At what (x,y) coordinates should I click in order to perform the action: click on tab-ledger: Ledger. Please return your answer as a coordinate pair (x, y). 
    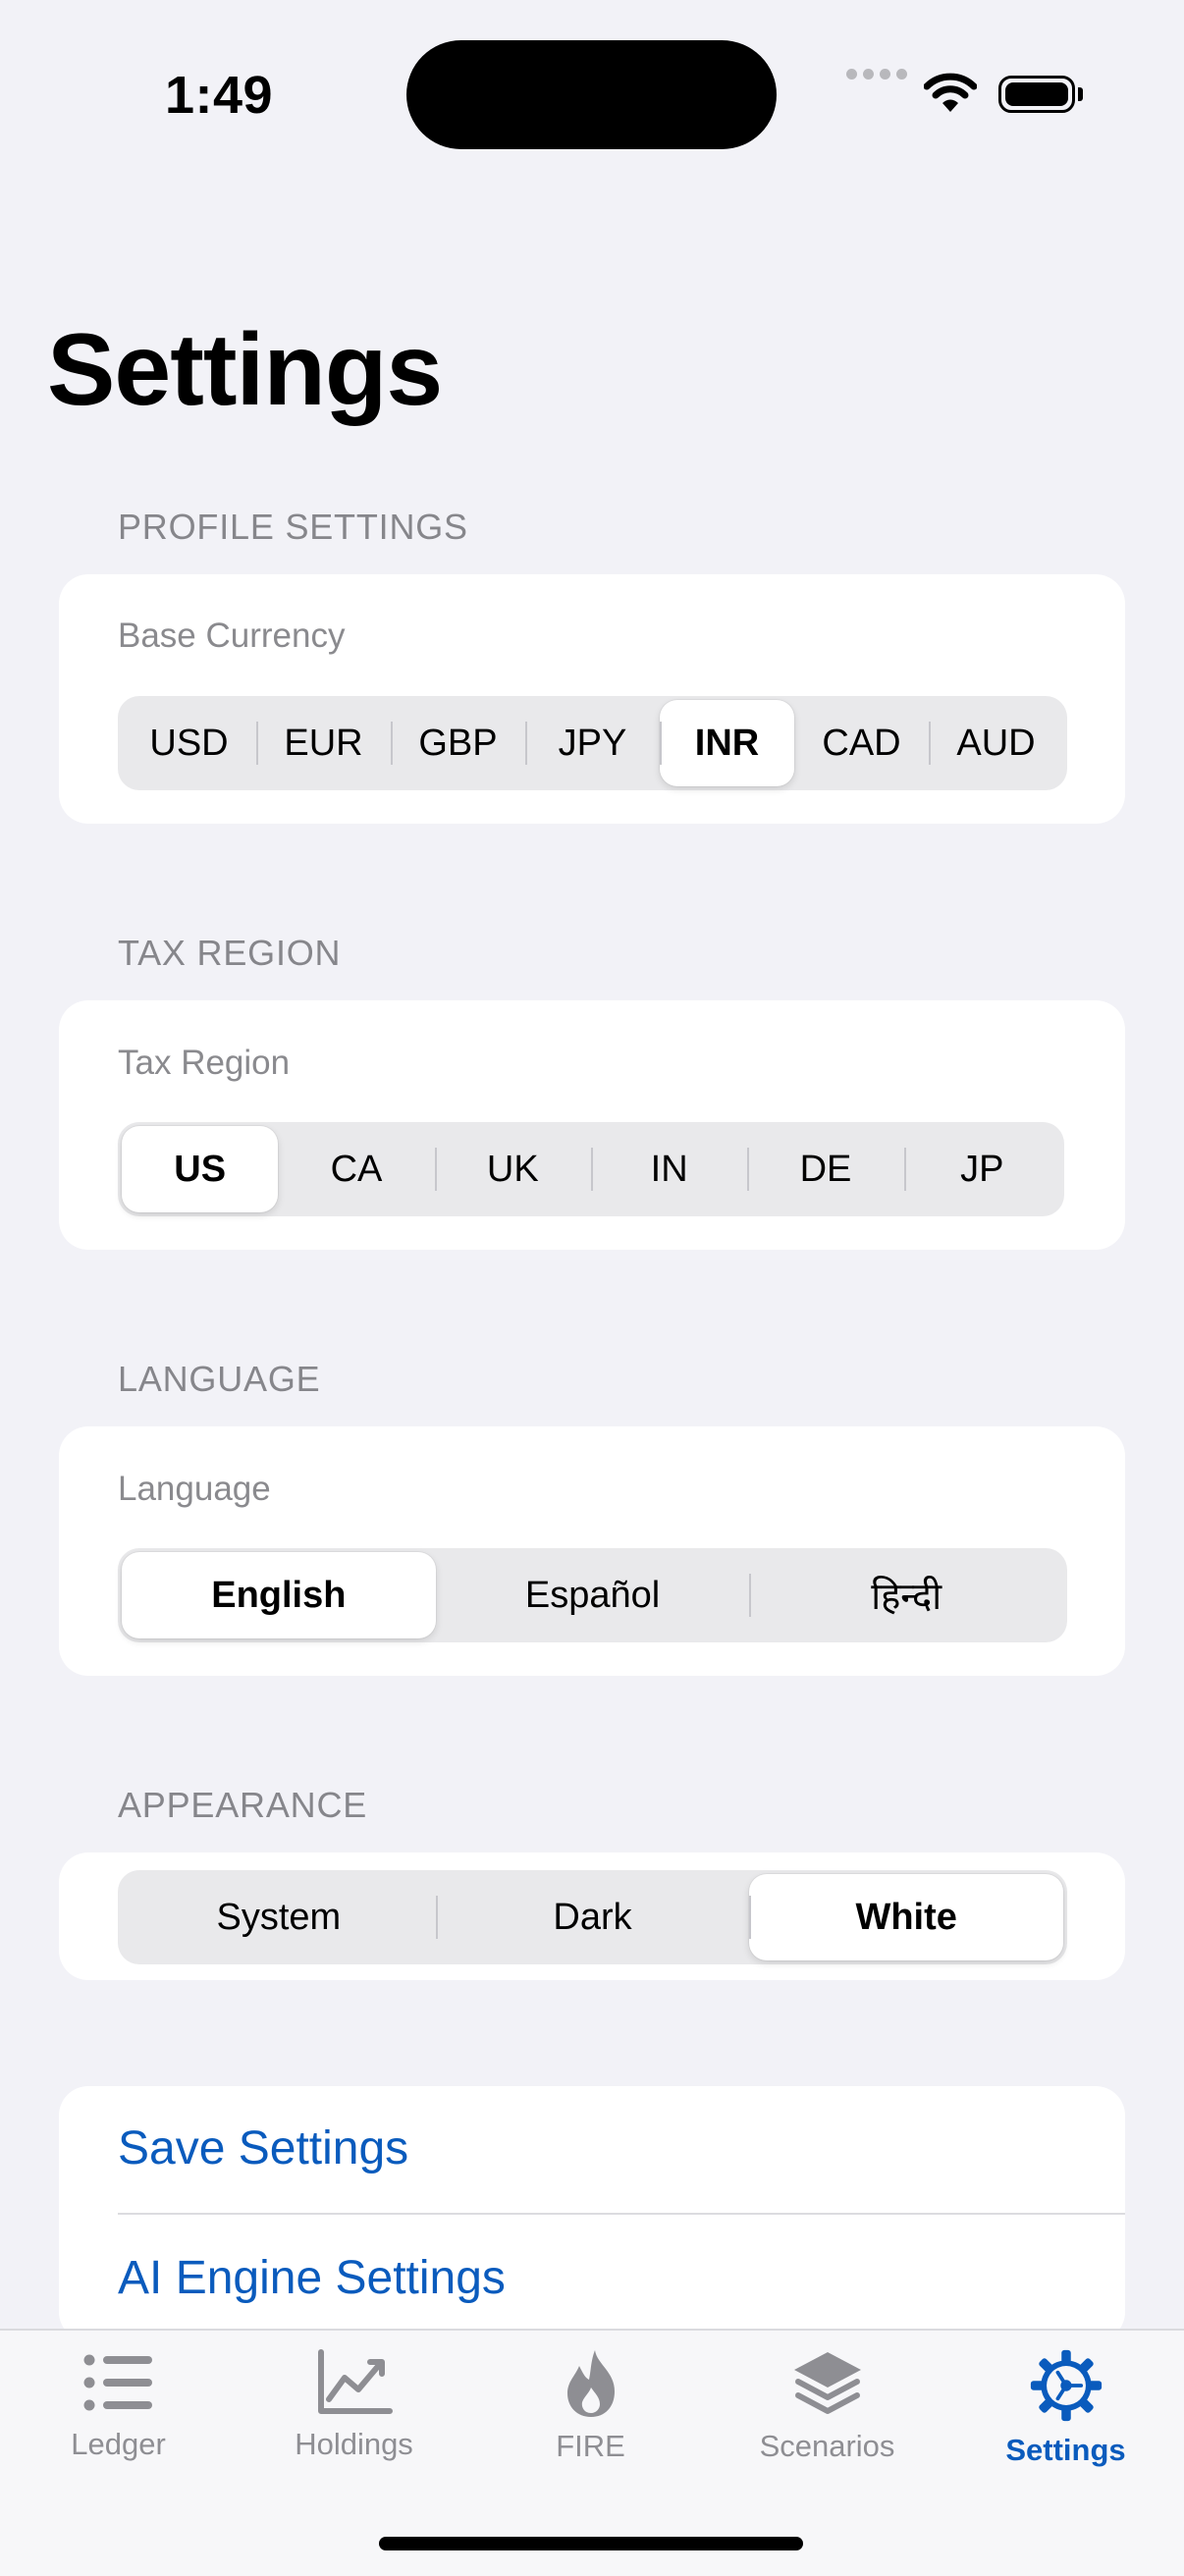
    Looking at the image, I should click on (118, 2414).